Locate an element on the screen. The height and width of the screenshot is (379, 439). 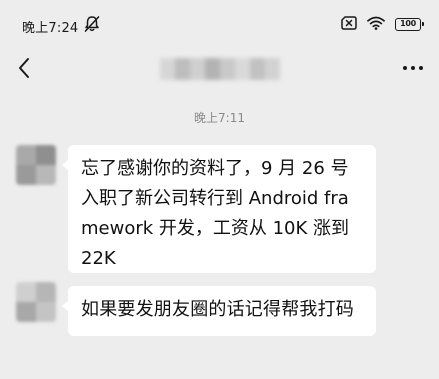
more-horizontal-icon is located at coordinates (413, 68).